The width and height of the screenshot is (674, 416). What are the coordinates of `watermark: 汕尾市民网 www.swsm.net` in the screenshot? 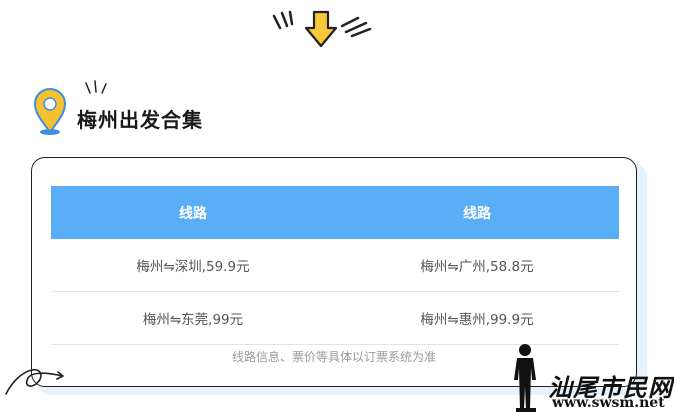 It's located at (591, 378).